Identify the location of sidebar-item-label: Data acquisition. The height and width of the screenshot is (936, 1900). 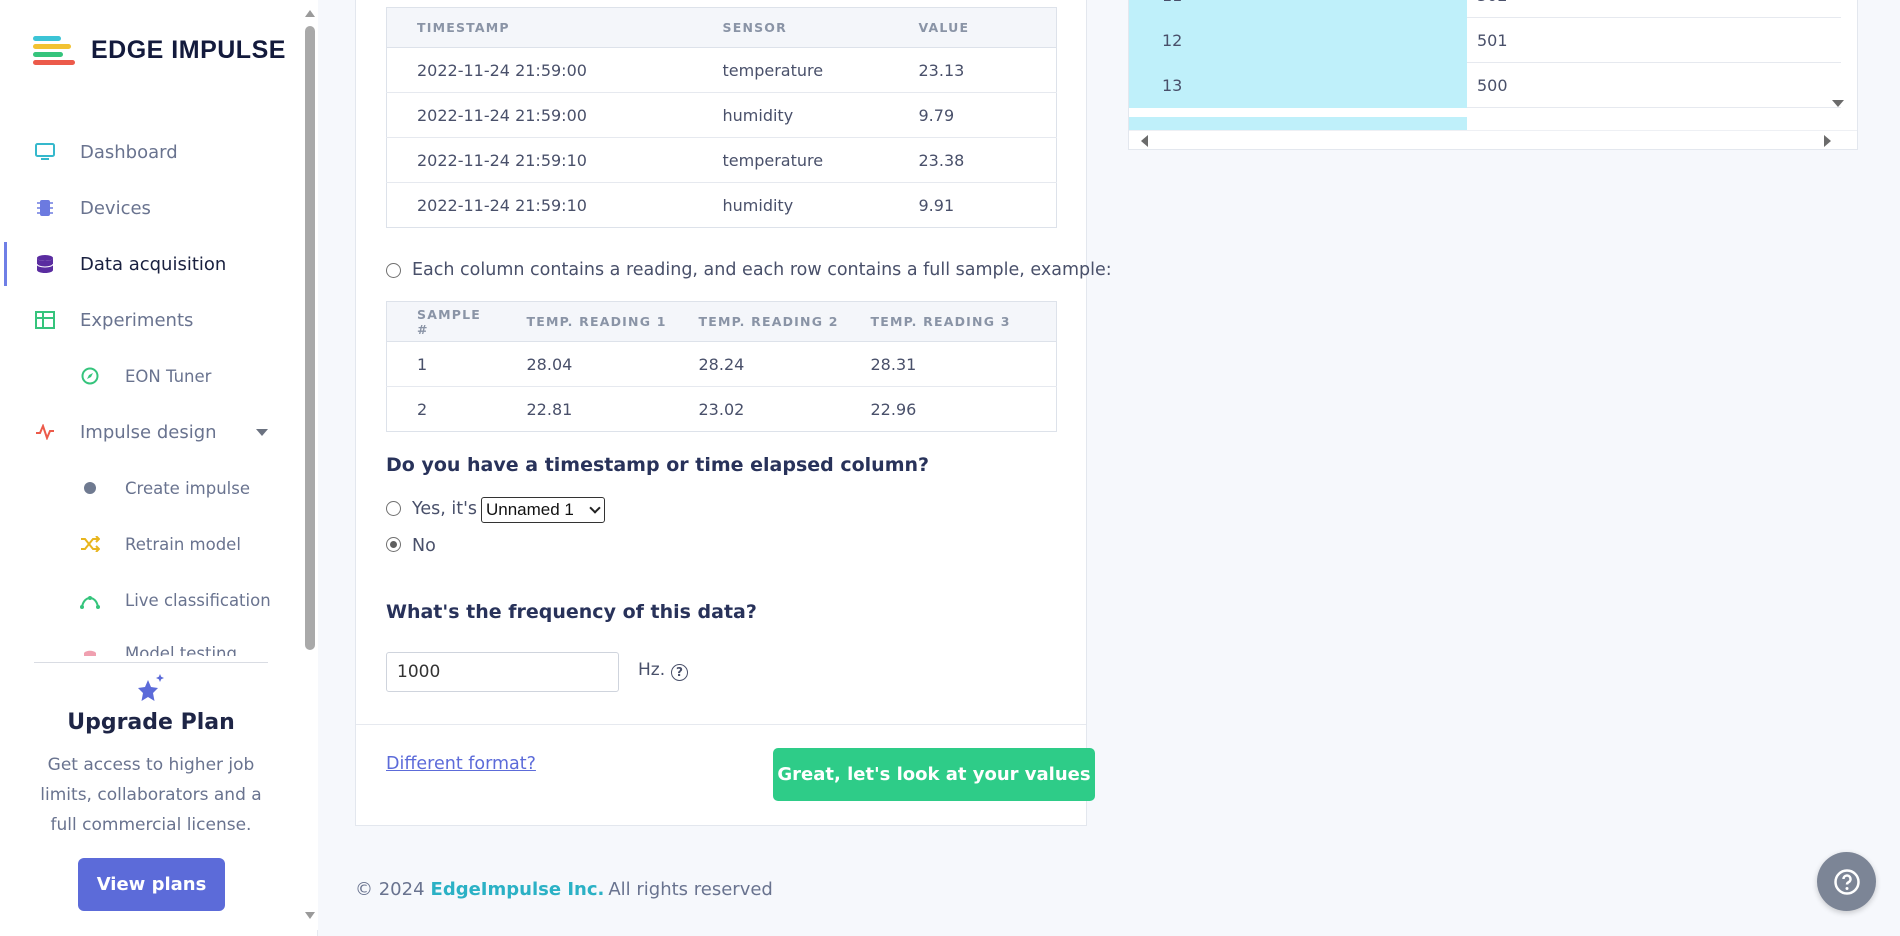
(153, 264).